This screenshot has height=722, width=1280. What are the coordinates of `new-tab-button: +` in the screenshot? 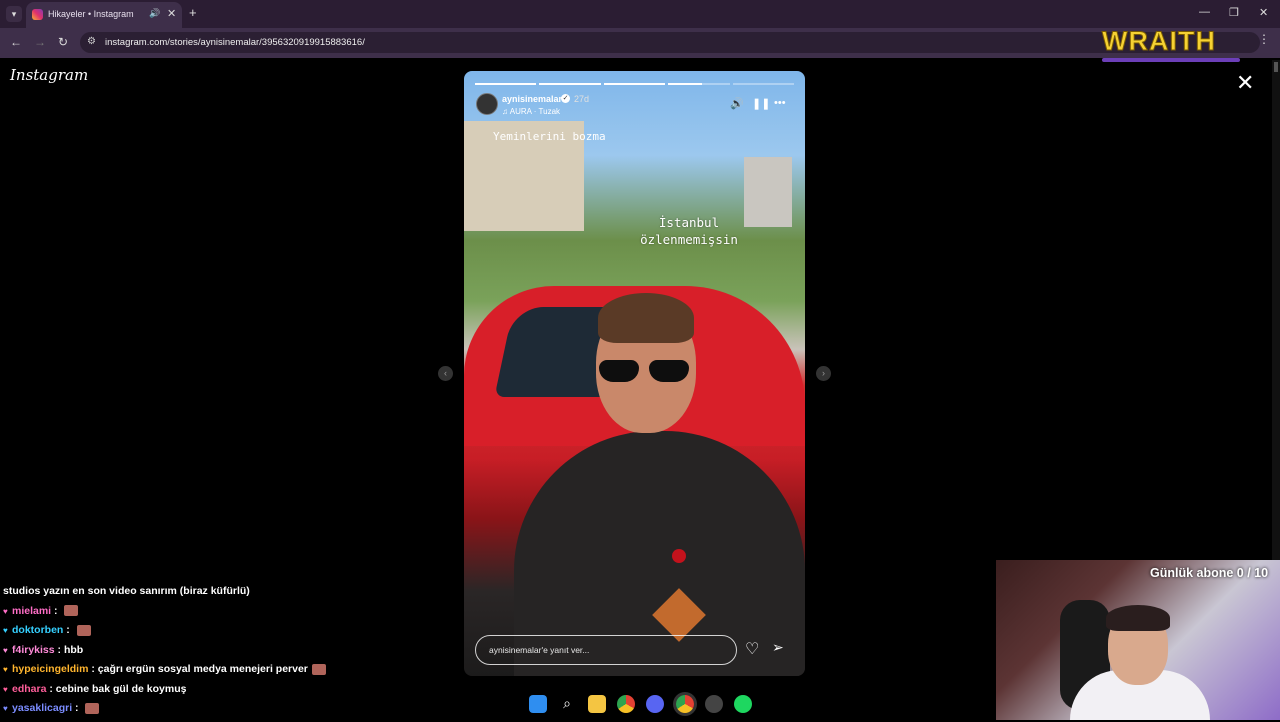 It's located at (193, 12).